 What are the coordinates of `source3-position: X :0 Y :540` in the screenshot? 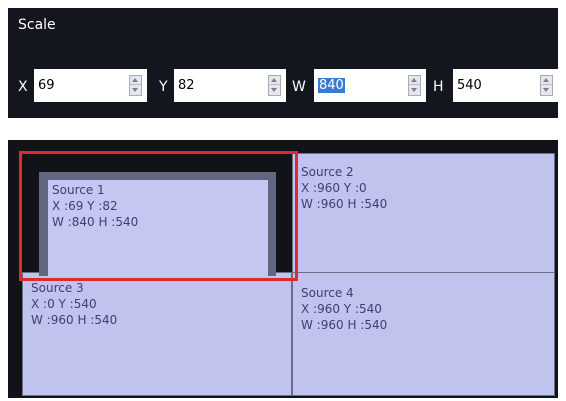 It's located at (64, 304).